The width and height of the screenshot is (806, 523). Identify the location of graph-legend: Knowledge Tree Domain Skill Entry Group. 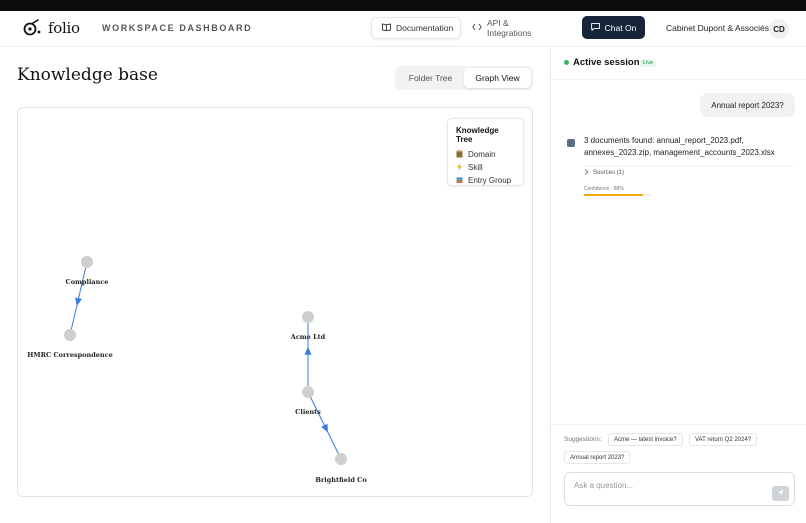
(485, 152).